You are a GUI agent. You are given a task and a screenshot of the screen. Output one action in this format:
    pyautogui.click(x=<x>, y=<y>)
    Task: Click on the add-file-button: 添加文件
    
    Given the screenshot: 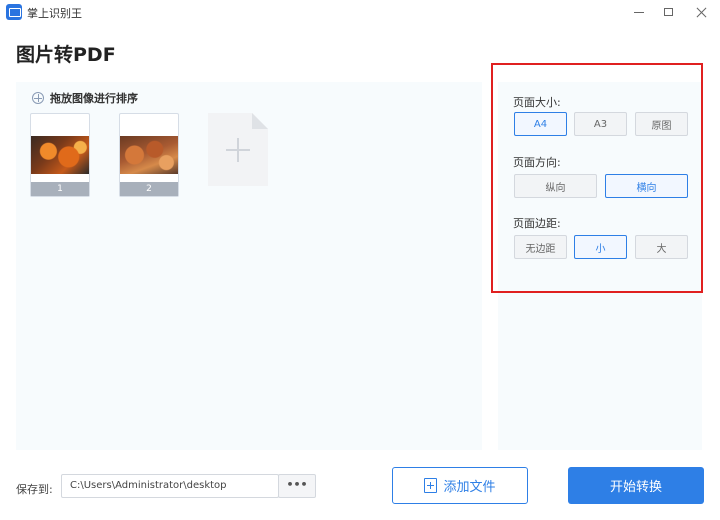 What is the action you would take?
    pyautogui.click(x=460, y=485)
    